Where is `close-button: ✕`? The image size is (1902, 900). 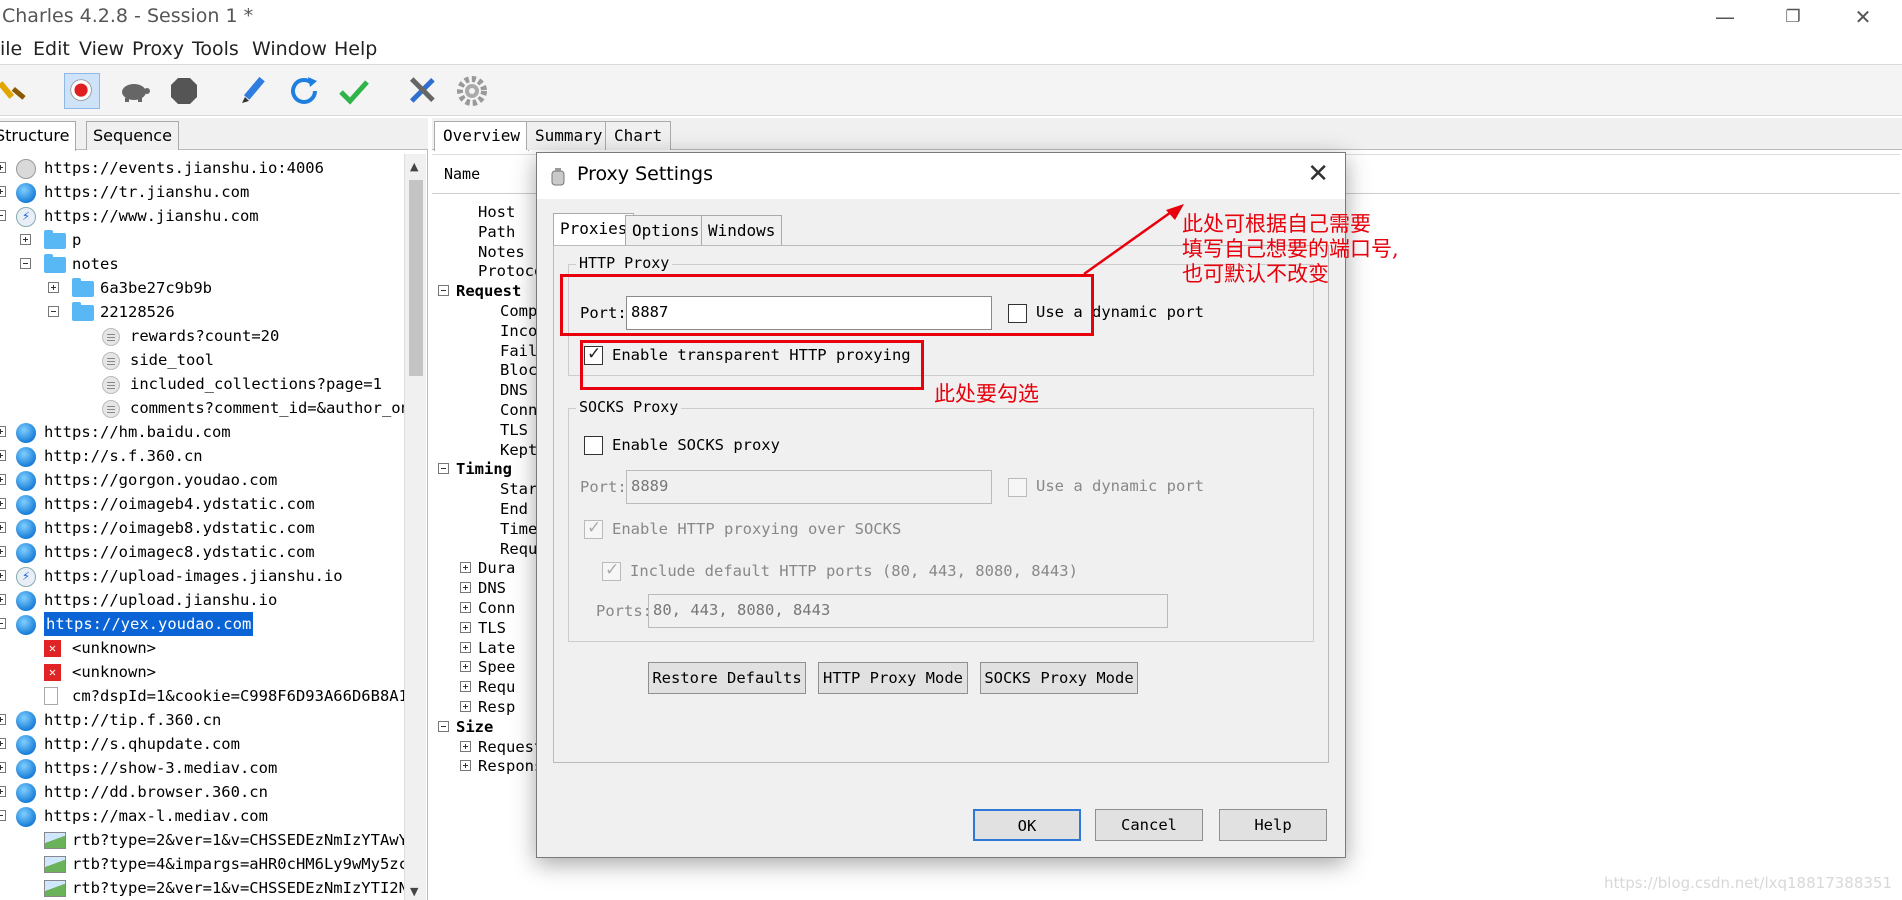
close-button: ✕ is located at coordinates (1863, 17).